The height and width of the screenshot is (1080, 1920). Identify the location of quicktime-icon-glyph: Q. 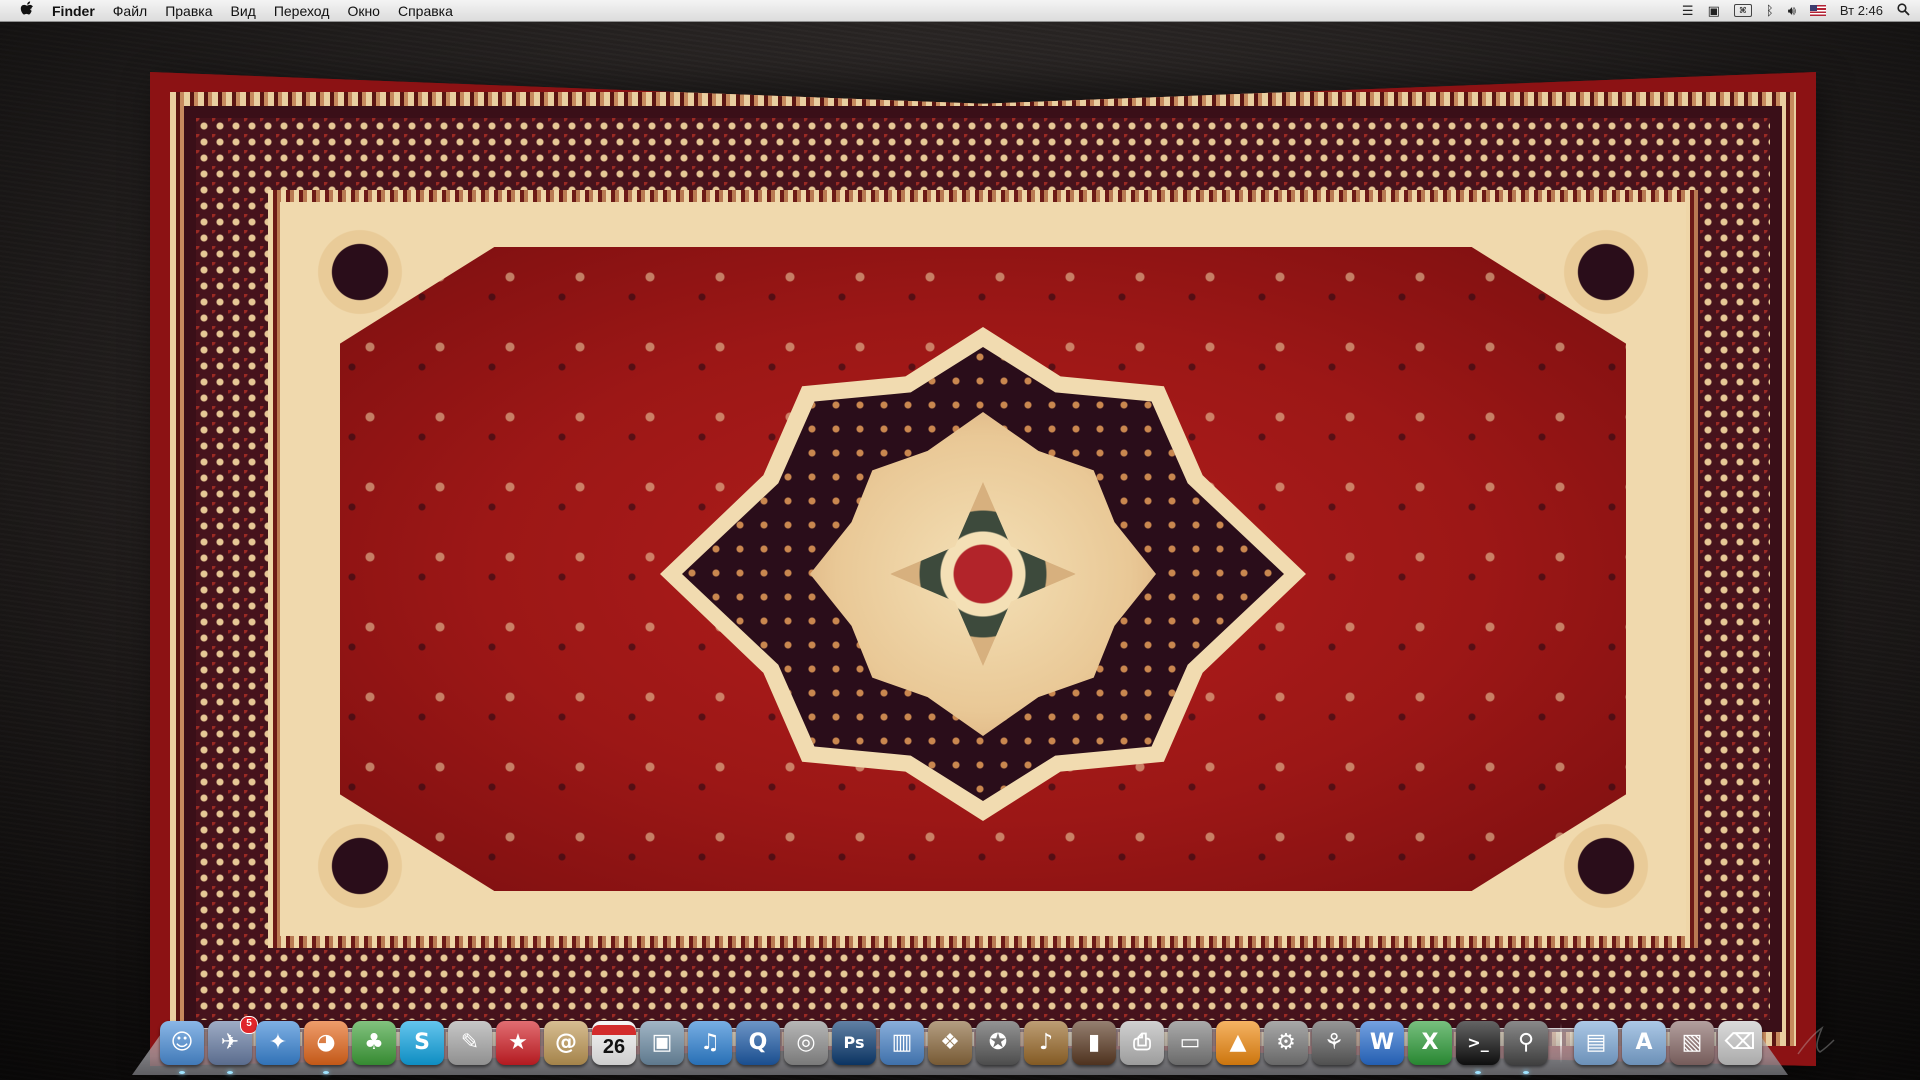
(758, 1042).